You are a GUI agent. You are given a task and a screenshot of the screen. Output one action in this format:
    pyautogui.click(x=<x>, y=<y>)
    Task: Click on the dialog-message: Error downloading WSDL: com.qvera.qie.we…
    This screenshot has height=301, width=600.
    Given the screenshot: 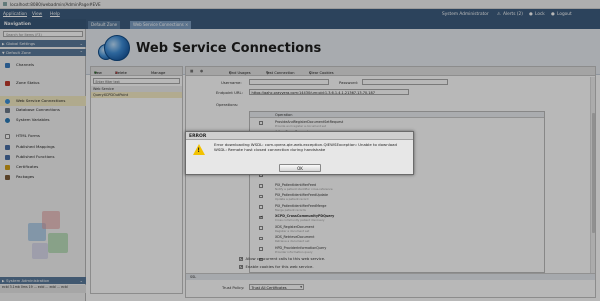 What is the action you would take?
    pyautogui.click(x=305, y=147)
    